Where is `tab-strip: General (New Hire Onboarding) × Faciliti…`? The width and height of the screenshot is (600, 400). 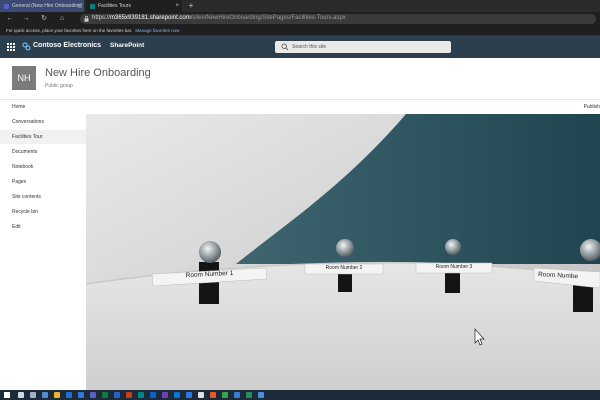
tab-strip: General (New Hire Onboarding) × Faciliti… is located at coordinates (300, 6).